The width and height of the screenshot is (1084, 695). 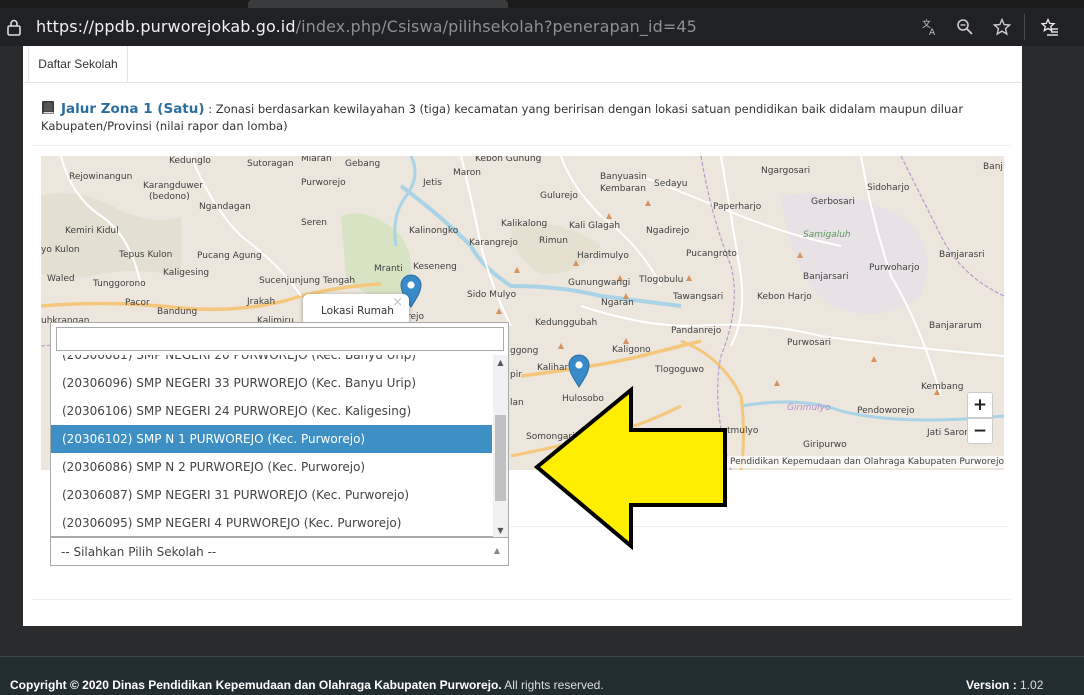 I want to click on toolbar-separator, so click(x=1024, y=27).